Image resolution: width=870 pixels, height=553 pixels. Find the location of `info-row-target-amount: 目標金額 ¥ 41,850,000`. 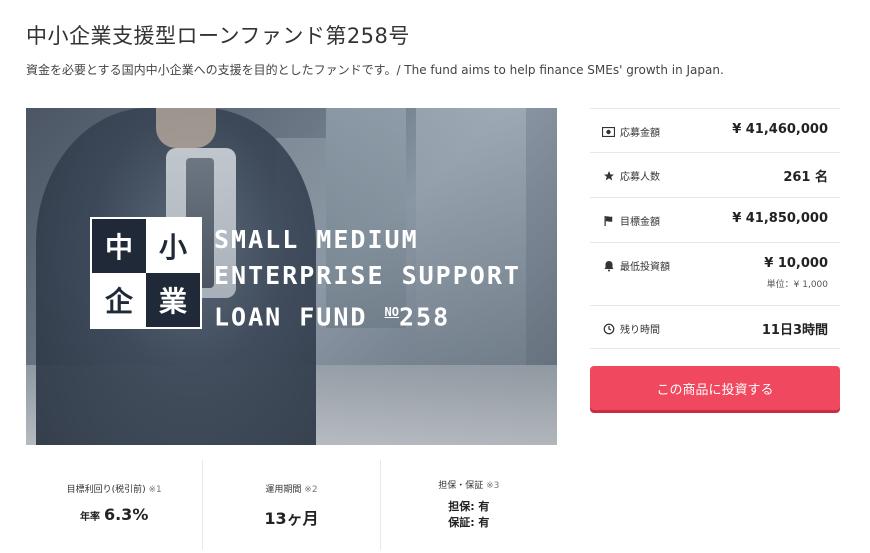

info-row-target-amount: 目標金額 ¥ 41,850,000 is located at coordinates (715, 219).